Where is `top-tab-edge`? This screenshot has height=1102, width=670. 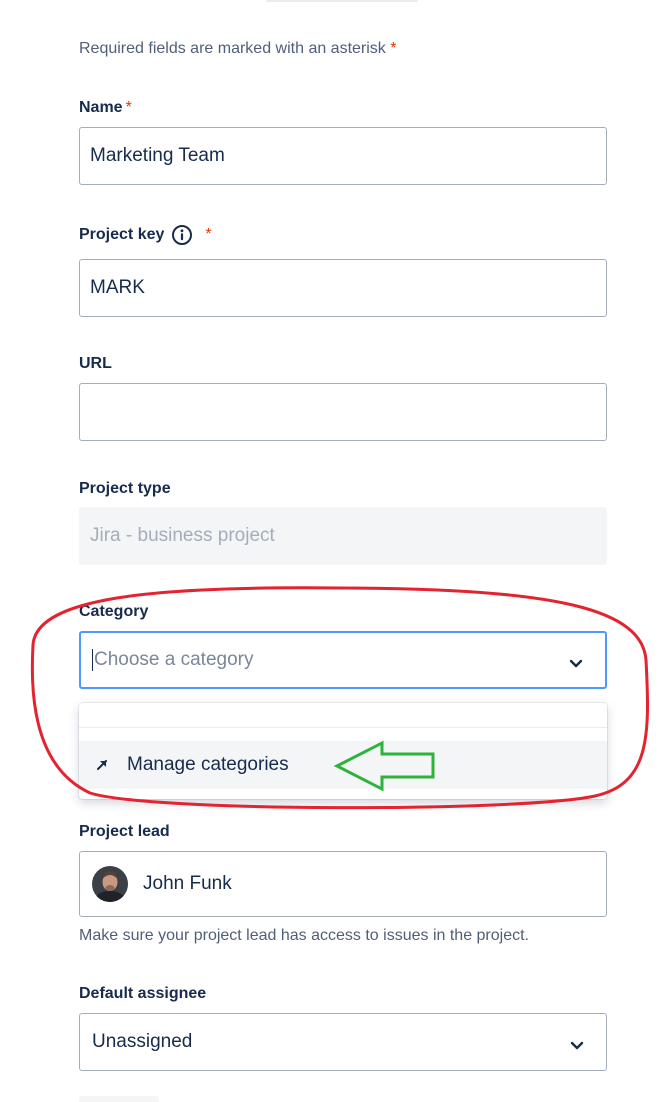
top-tab-edge is located at coordinates (342, 1).